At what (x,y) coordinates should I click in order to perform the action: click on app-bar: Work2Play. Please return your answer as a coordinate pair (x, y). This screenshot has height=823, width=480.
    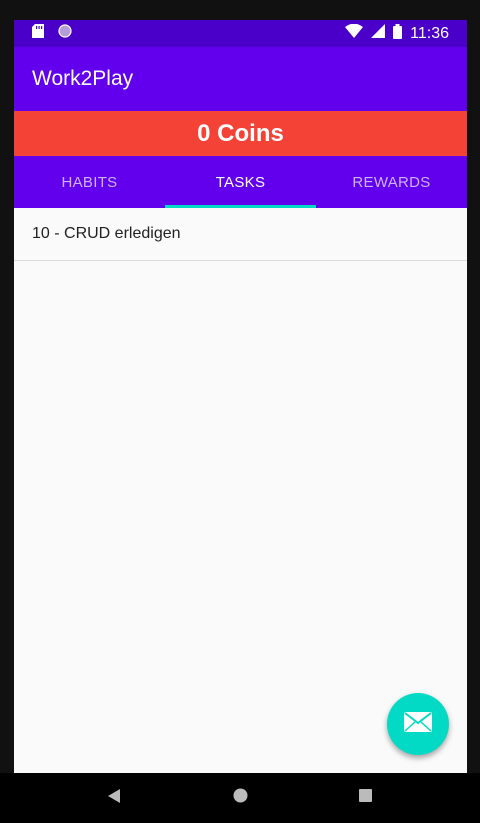
    Looking at the image, I should click on (240, 79).